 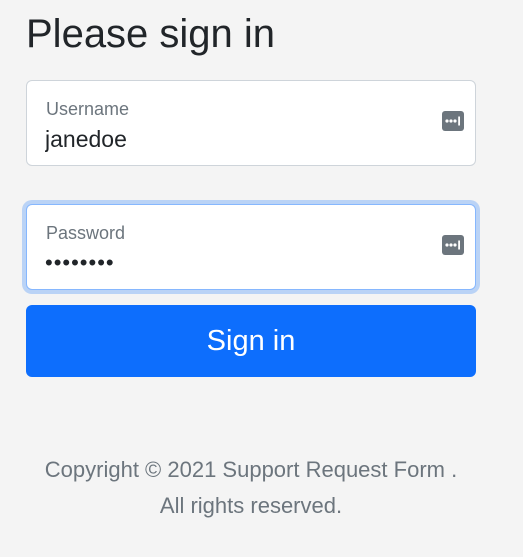 I want to click on password-field: Password, so click(x=251, y=247).